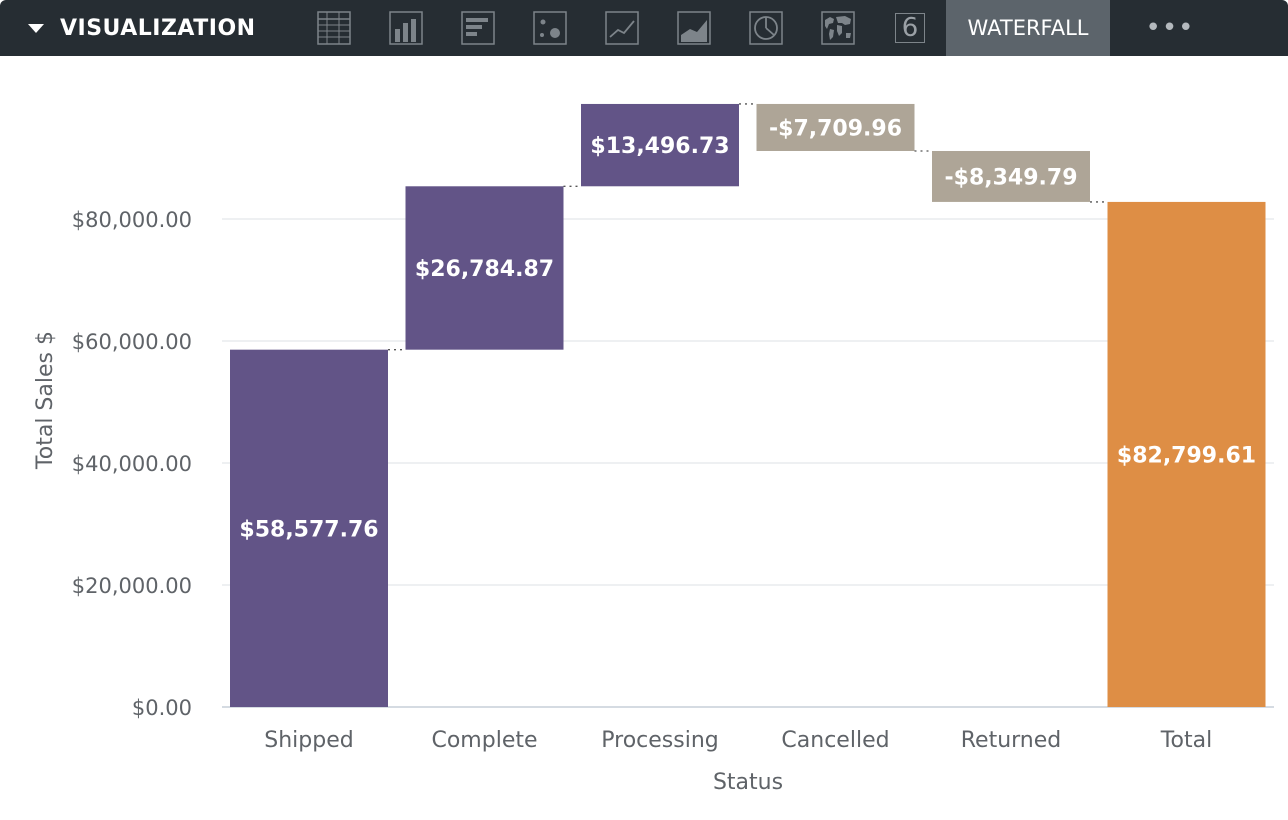  I want to click on column-chart-icon, so click(406, 28).